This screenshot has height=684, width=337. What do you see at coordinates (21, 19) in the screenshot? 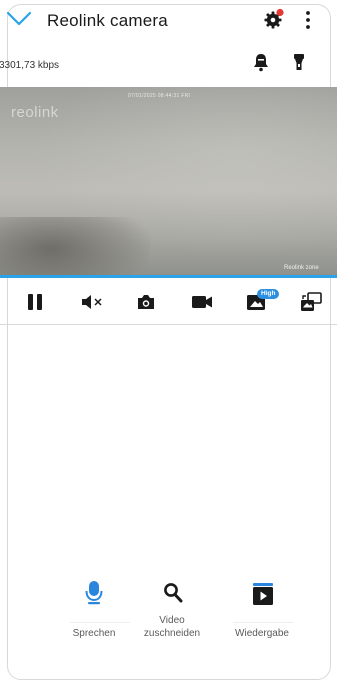
I see `chevron-down-icon` at bounding box center [21, 19].